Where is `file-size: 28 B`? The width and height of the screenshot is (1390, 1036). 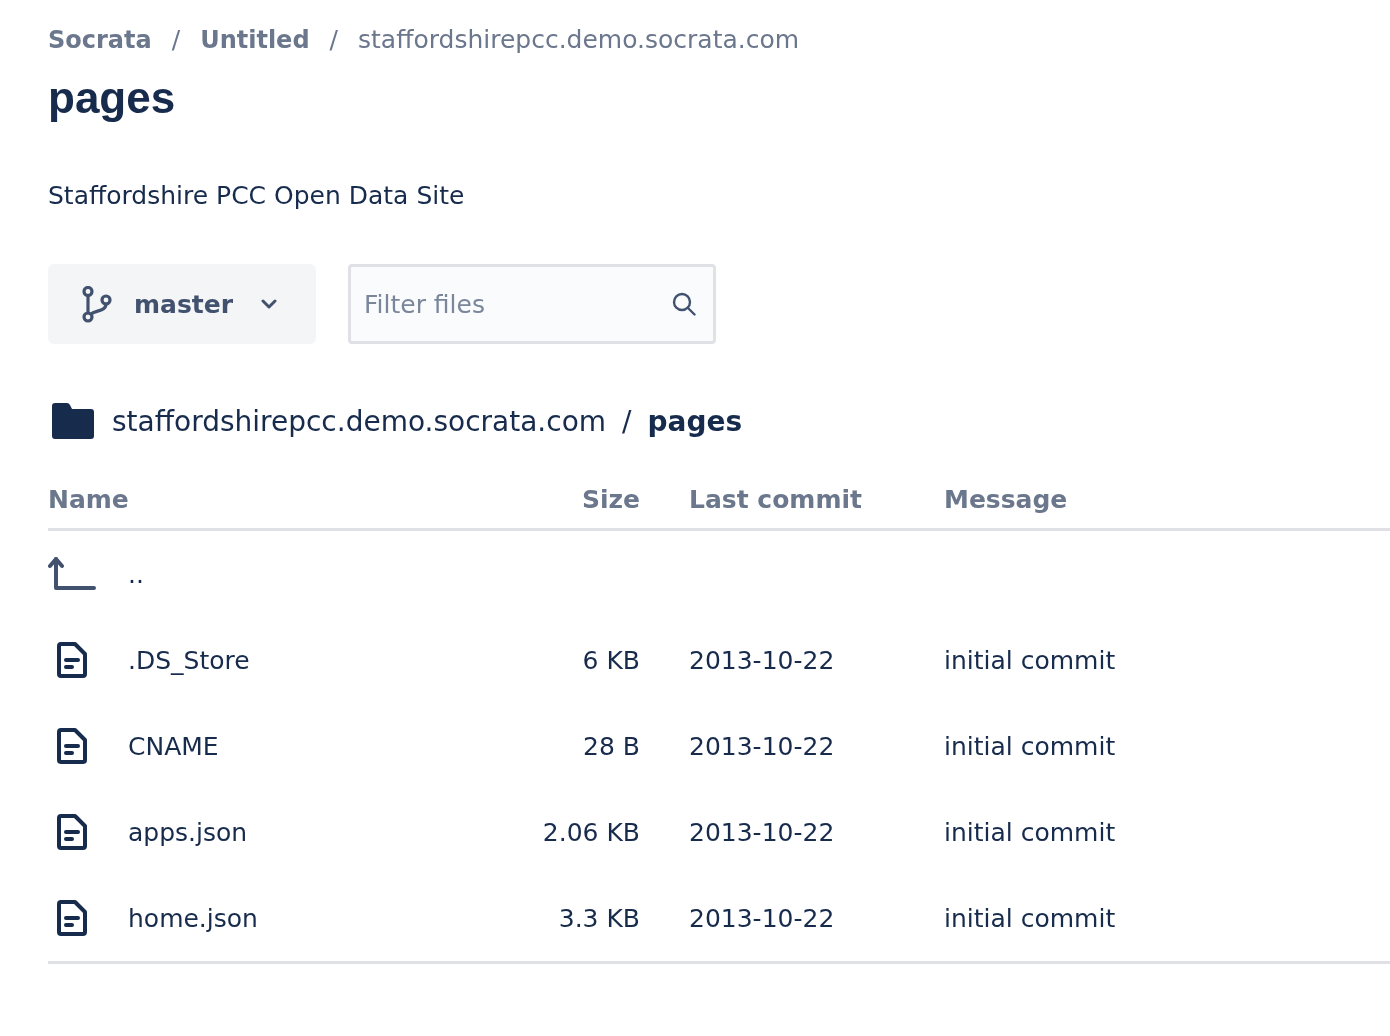
file-size: 28 B is located at coordinates (611, 746).